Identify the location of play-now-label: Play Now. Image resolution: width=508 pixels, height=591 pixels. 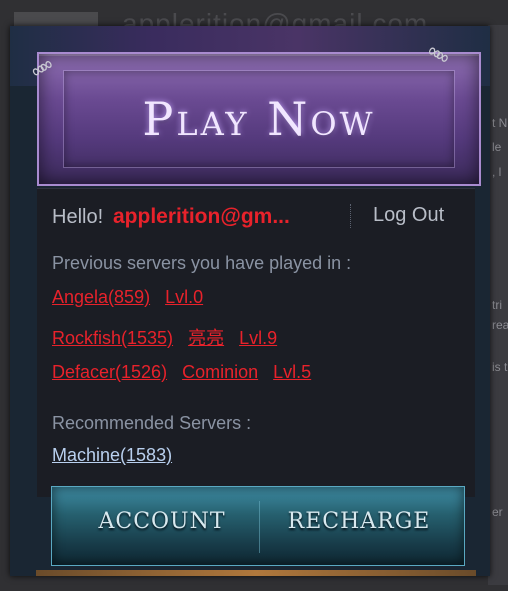
(259, 119).